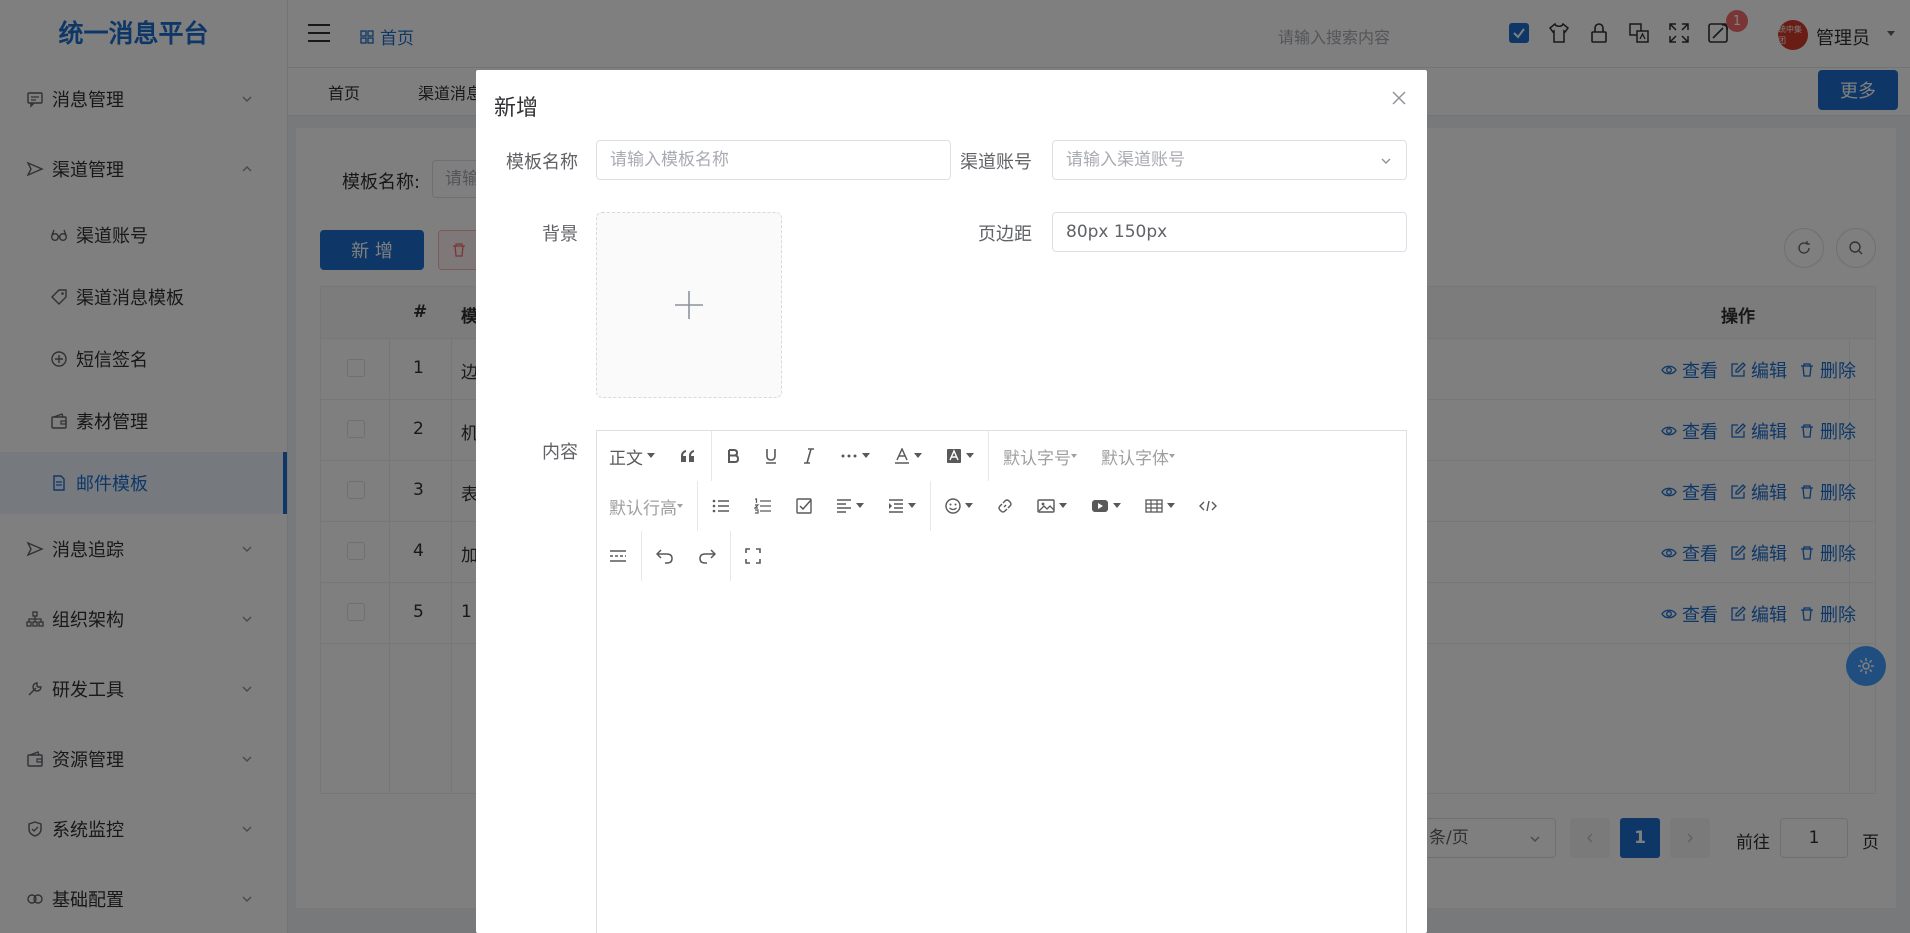 Image resolution: width=1910 pixels, height=933 pixels. What do you see at coordinates (560, 234) in the screenshot?
I see `background-label: 背景` at bounding box center [560, 234].